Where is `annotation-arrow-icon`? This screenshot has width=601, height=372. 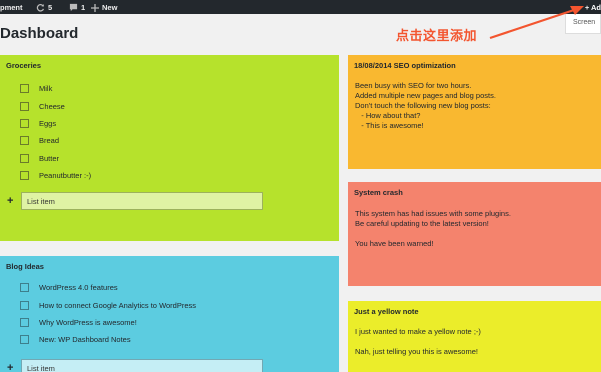 annotation-arrow-icon is located at coordinates (536, 23).